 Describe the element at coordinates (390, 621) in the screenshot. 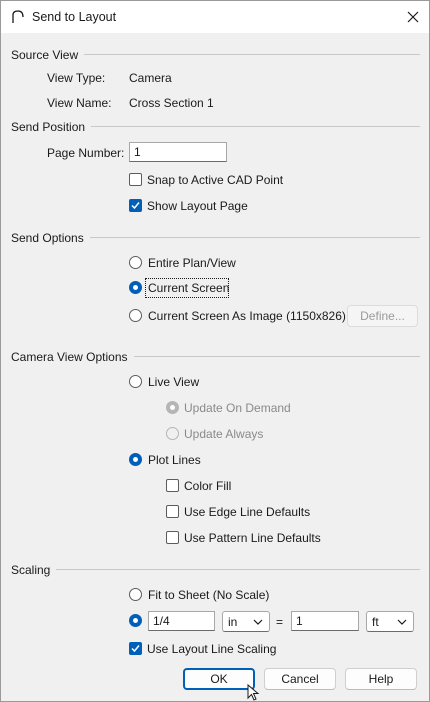

I see `scale-right-unit-select: ft` at that location.